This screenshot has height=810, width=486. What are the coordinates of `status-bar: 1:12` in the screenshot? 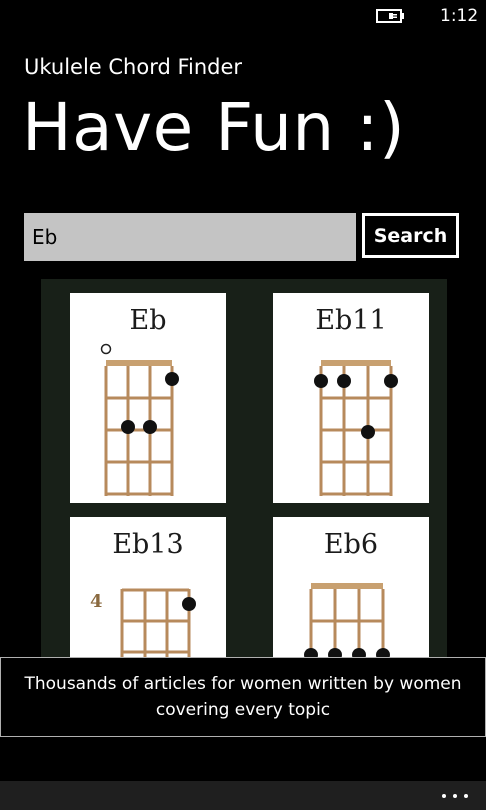 It's located at (243, 16).